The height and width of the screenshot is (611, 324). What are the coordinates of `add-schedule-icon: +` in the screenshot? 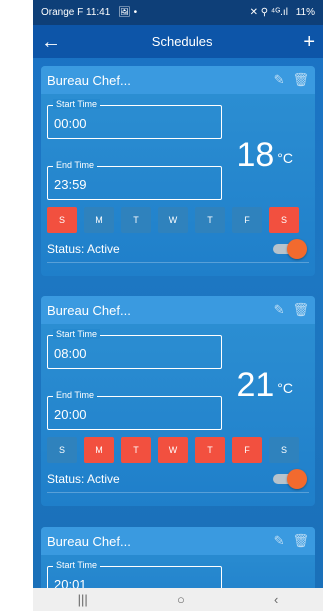 It's located at (309, 42).